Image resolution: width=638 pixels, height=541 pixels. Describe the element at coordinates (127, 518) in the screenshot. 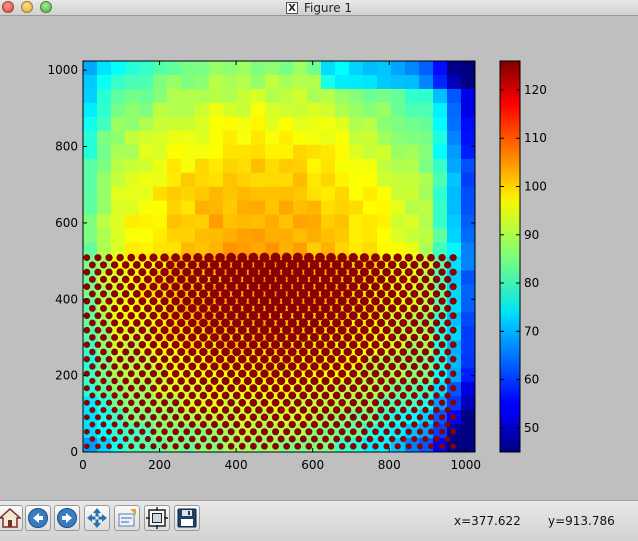

I see `zoom-button` at that location.